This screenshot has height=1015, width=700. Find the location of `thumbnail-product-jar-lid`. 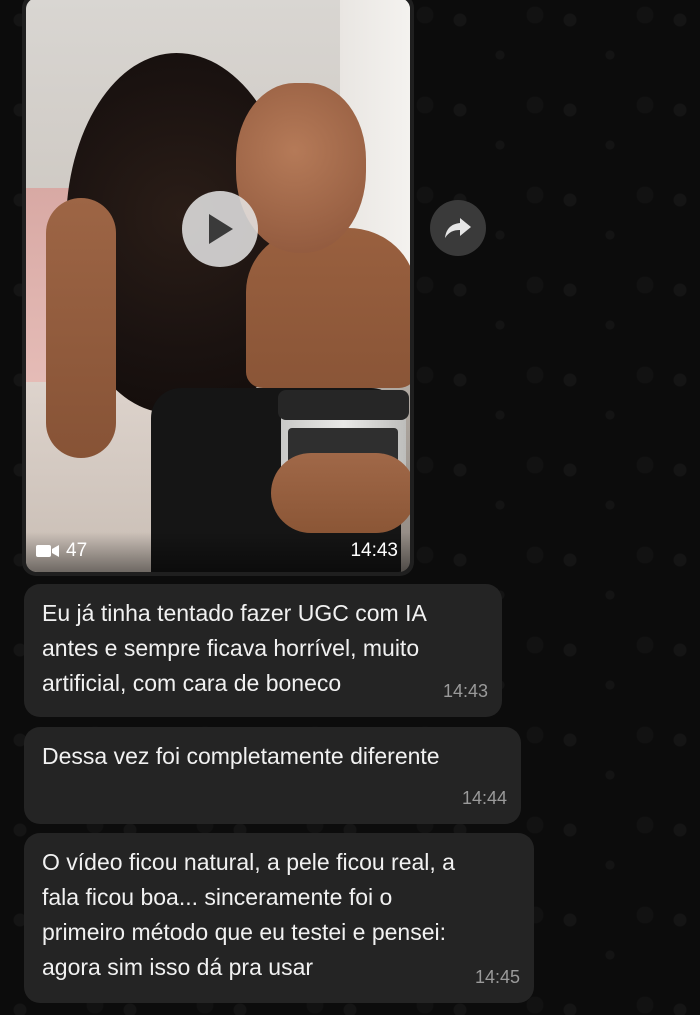

thumbnail-product-jar-lid is located at coordinates (343, 405).